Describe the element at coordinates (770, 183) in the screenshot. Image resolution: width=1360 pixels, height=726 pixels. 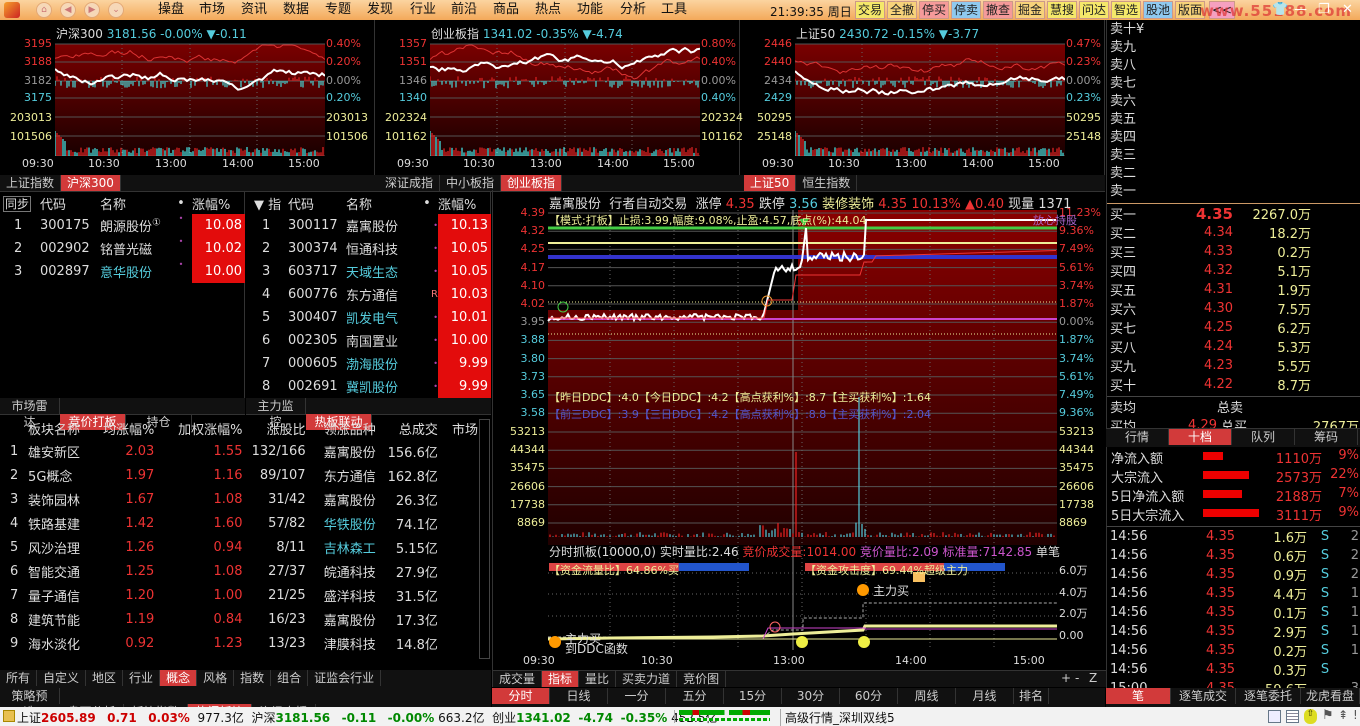
I see `mini-tab-c-0: 上证50` at that location.